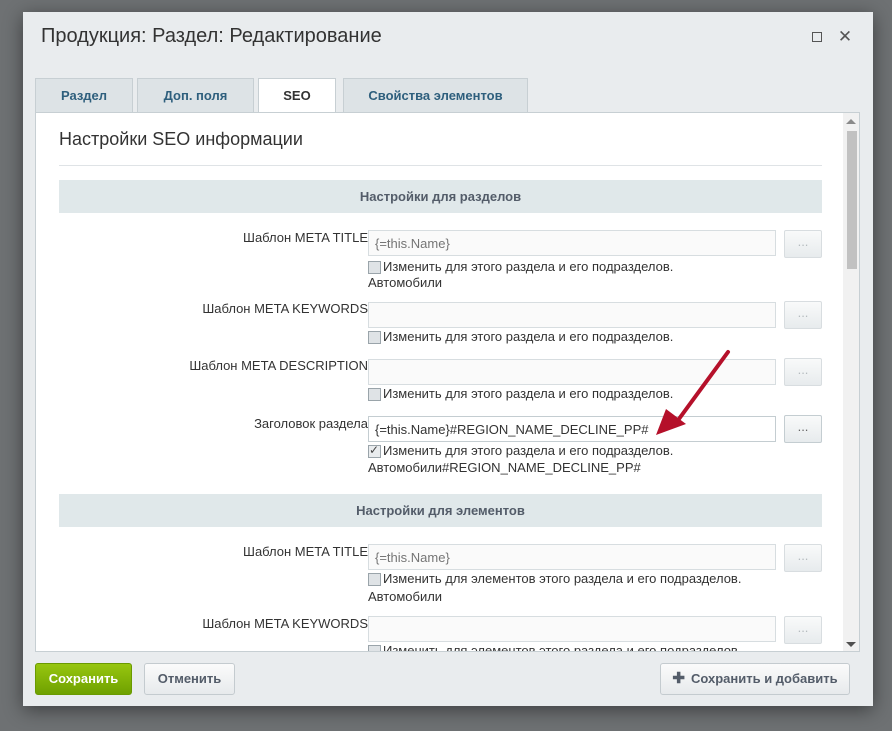 The width and height of the screenshot is (892, 731). What do you see at coordinates (440, 510) in the screenshot?
I see `section-header-elements: Настройки для элементов` at bounding box center [440, 510].